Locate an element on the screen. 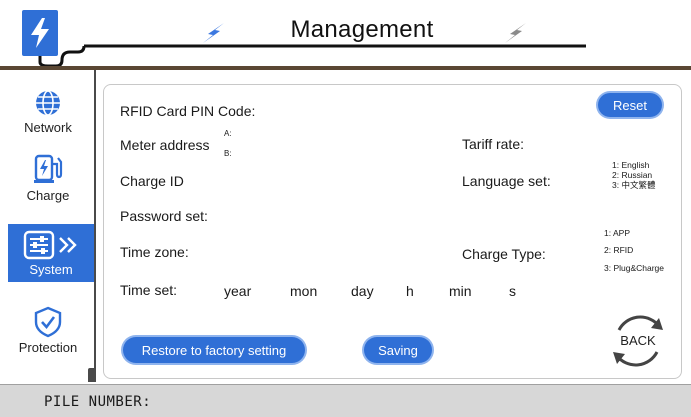 This screenshot has height=417, width=691. lightning-left-icon is located at coordinates (213, 33).